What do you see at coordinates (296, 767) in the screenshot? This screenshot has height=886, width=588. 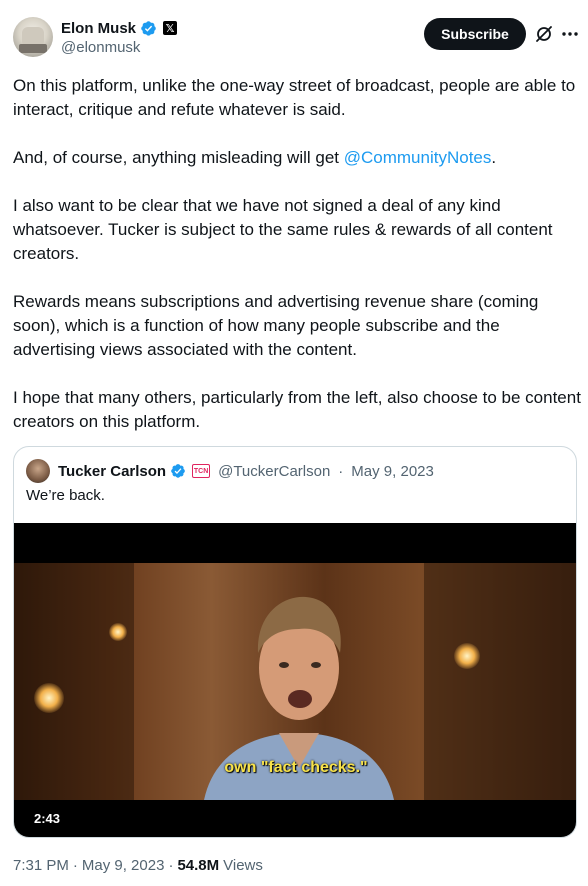 I see `video-subtitle: own "fact checks."` at bounding box center [296, 767].